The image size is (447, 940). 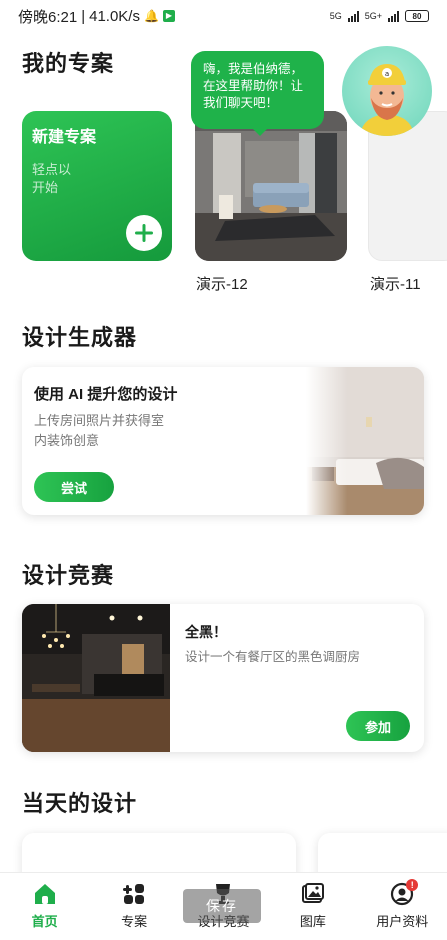 I want to click on new-project-subtitle: 轻点以开始, so click(x=52, y=178).